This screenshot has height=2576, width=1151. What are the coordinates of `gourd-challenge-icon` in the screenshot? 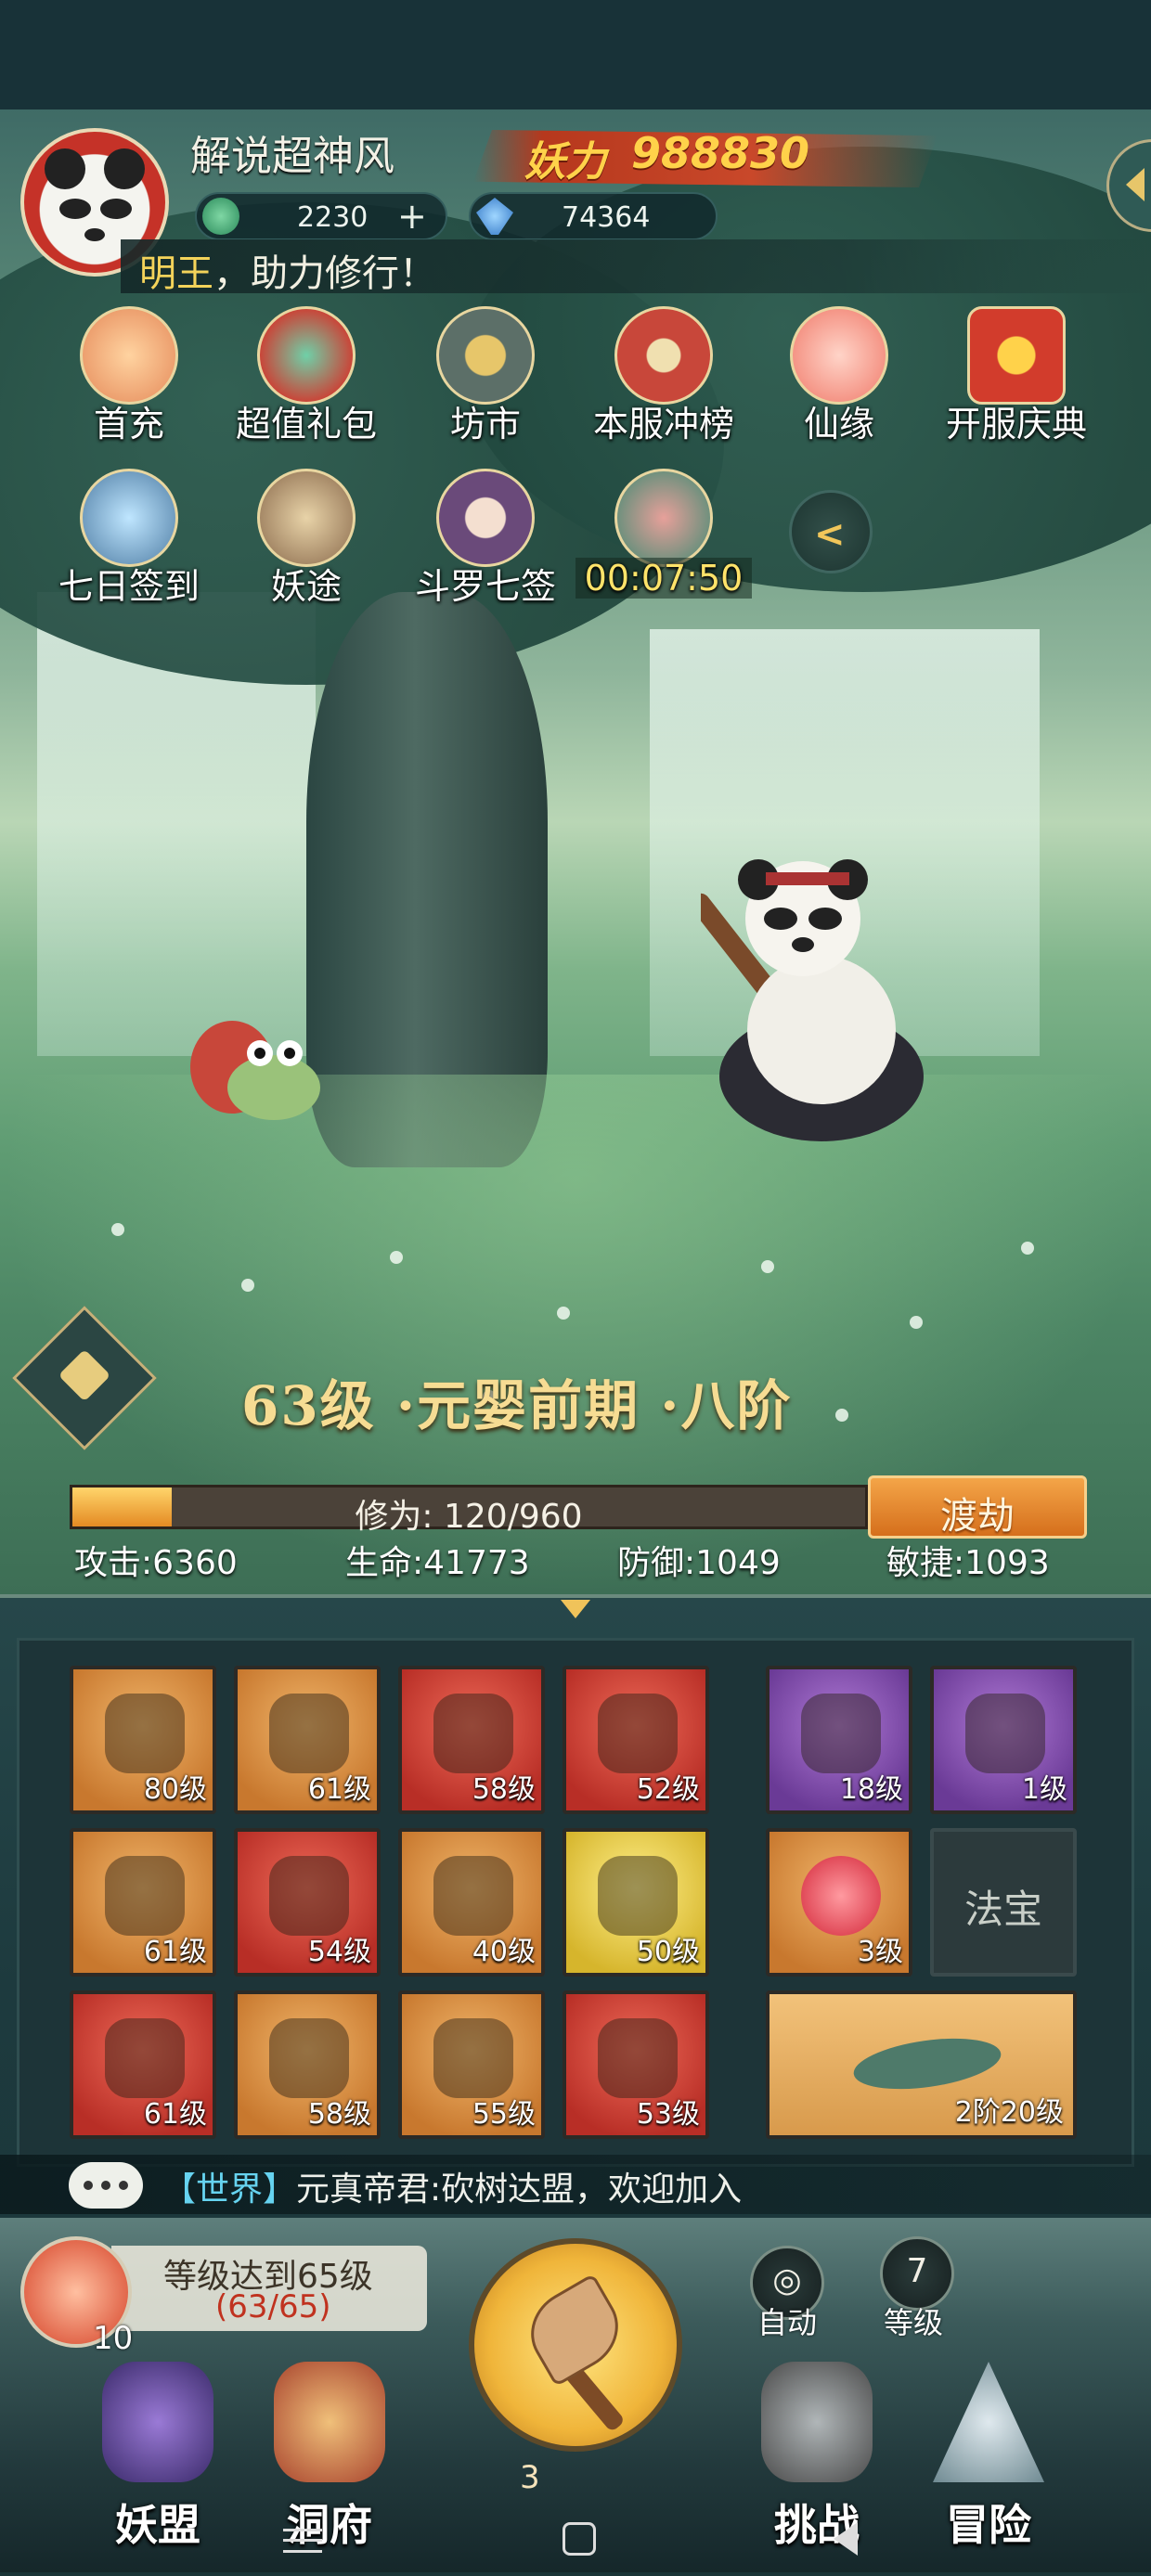 It's located at (817, 2422).